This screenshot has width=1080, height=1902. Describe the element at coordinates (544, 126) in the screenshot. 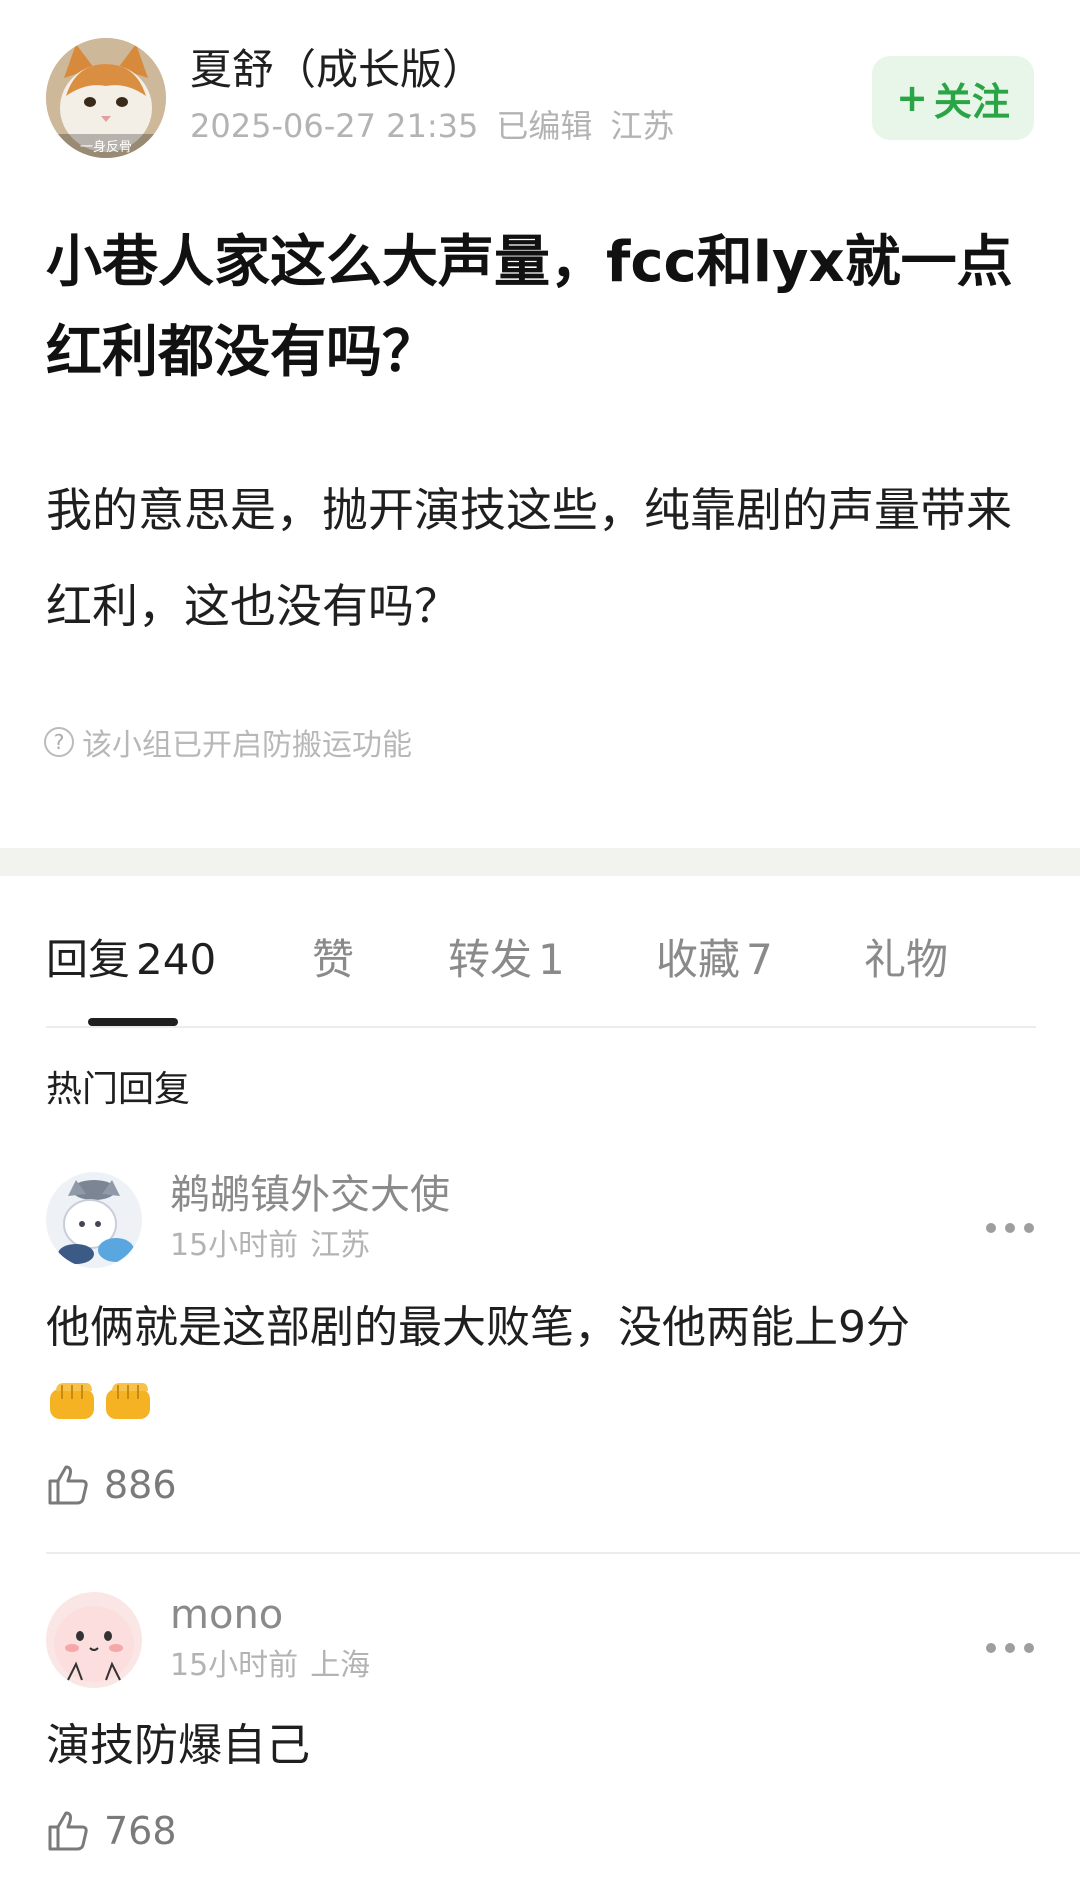

I see `edited-flag: 已编辑` at that location.